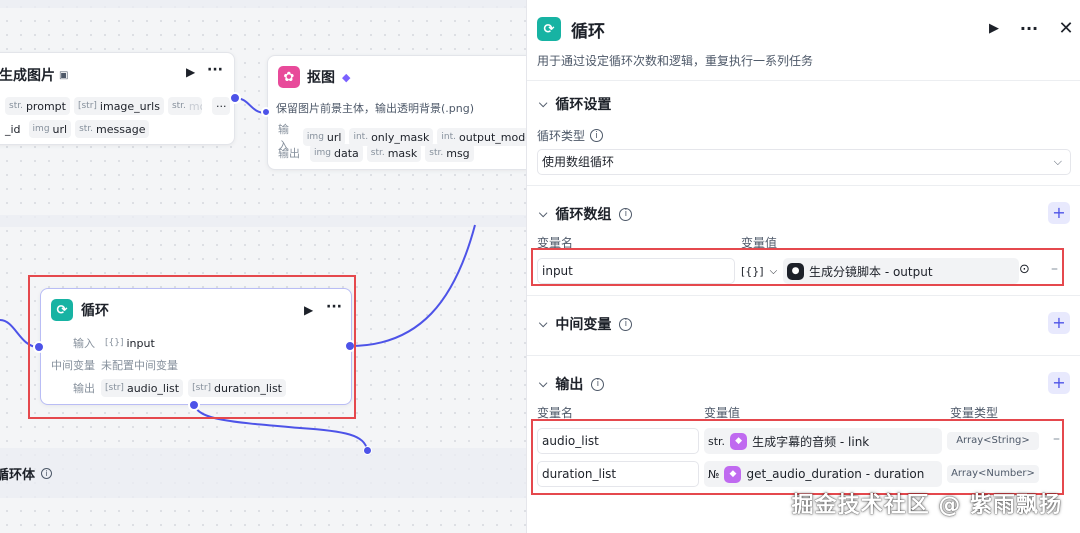 This screenshot has width=1080, height=533. I want to click on loop-body-label: 循环体 i, so click(26, 473).